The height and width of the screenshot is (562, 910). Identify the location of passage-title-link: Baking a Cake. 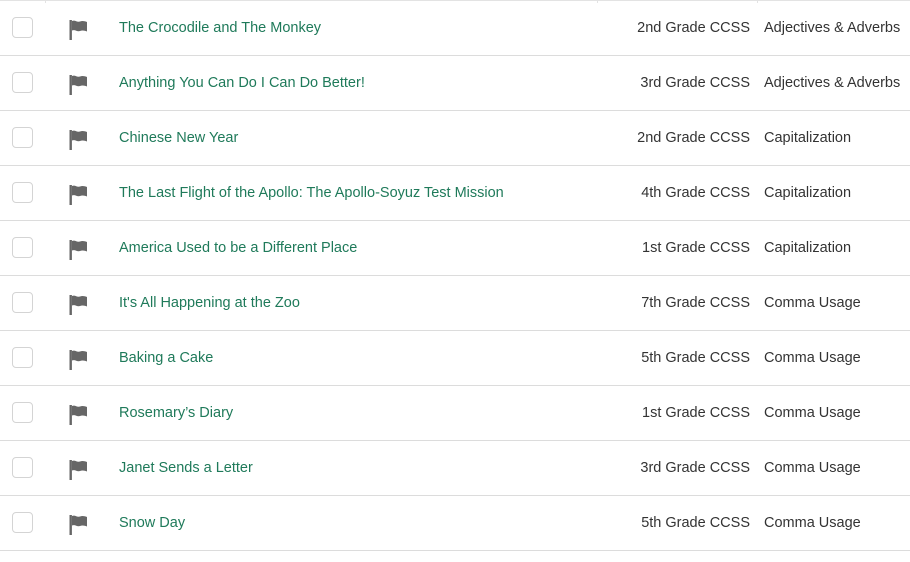
(166, 358).